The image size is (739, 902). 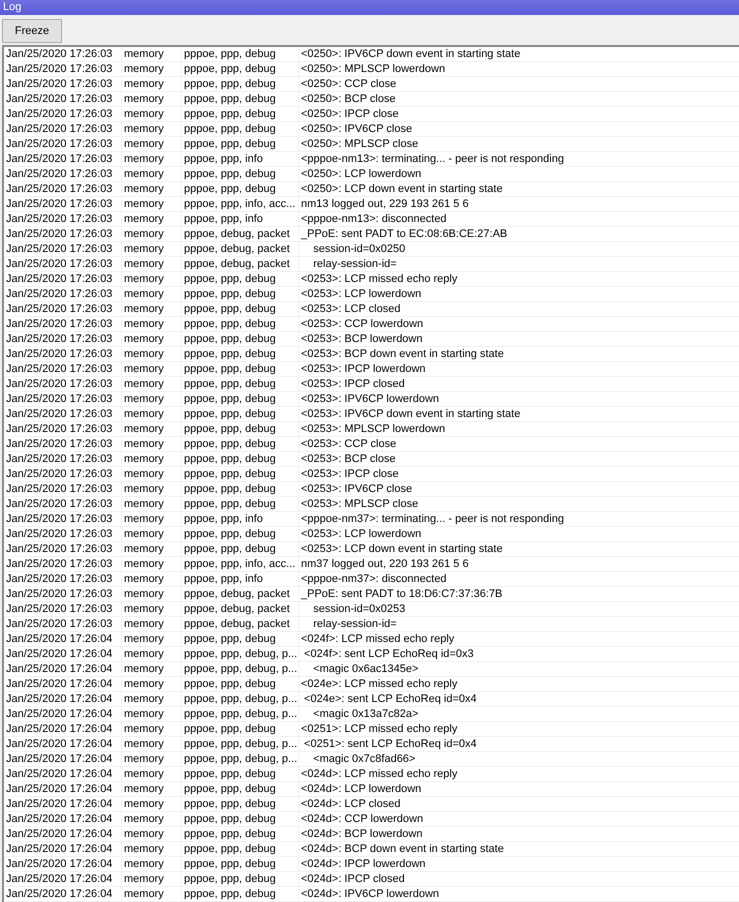 What do you see at coordinates (385, 204) in the screenshot?
I see `message-cell-text: nm13 logged out, 229 193 261 5 6` at bounding box center [385, 204].